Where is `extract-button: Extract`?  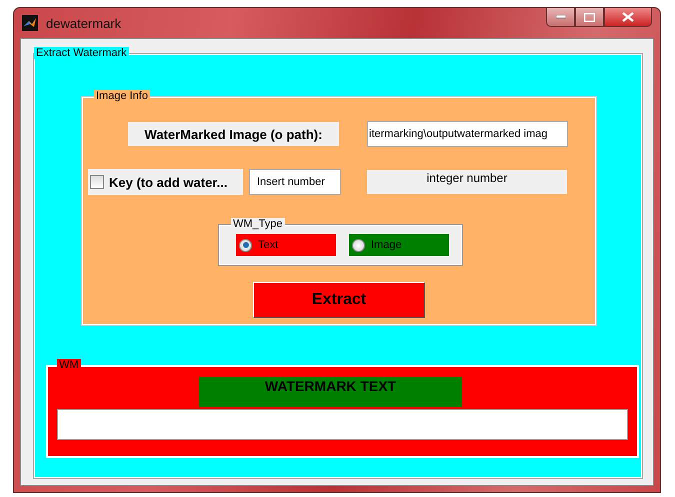 extract-button: Extract is located at coordinates (339, 300).